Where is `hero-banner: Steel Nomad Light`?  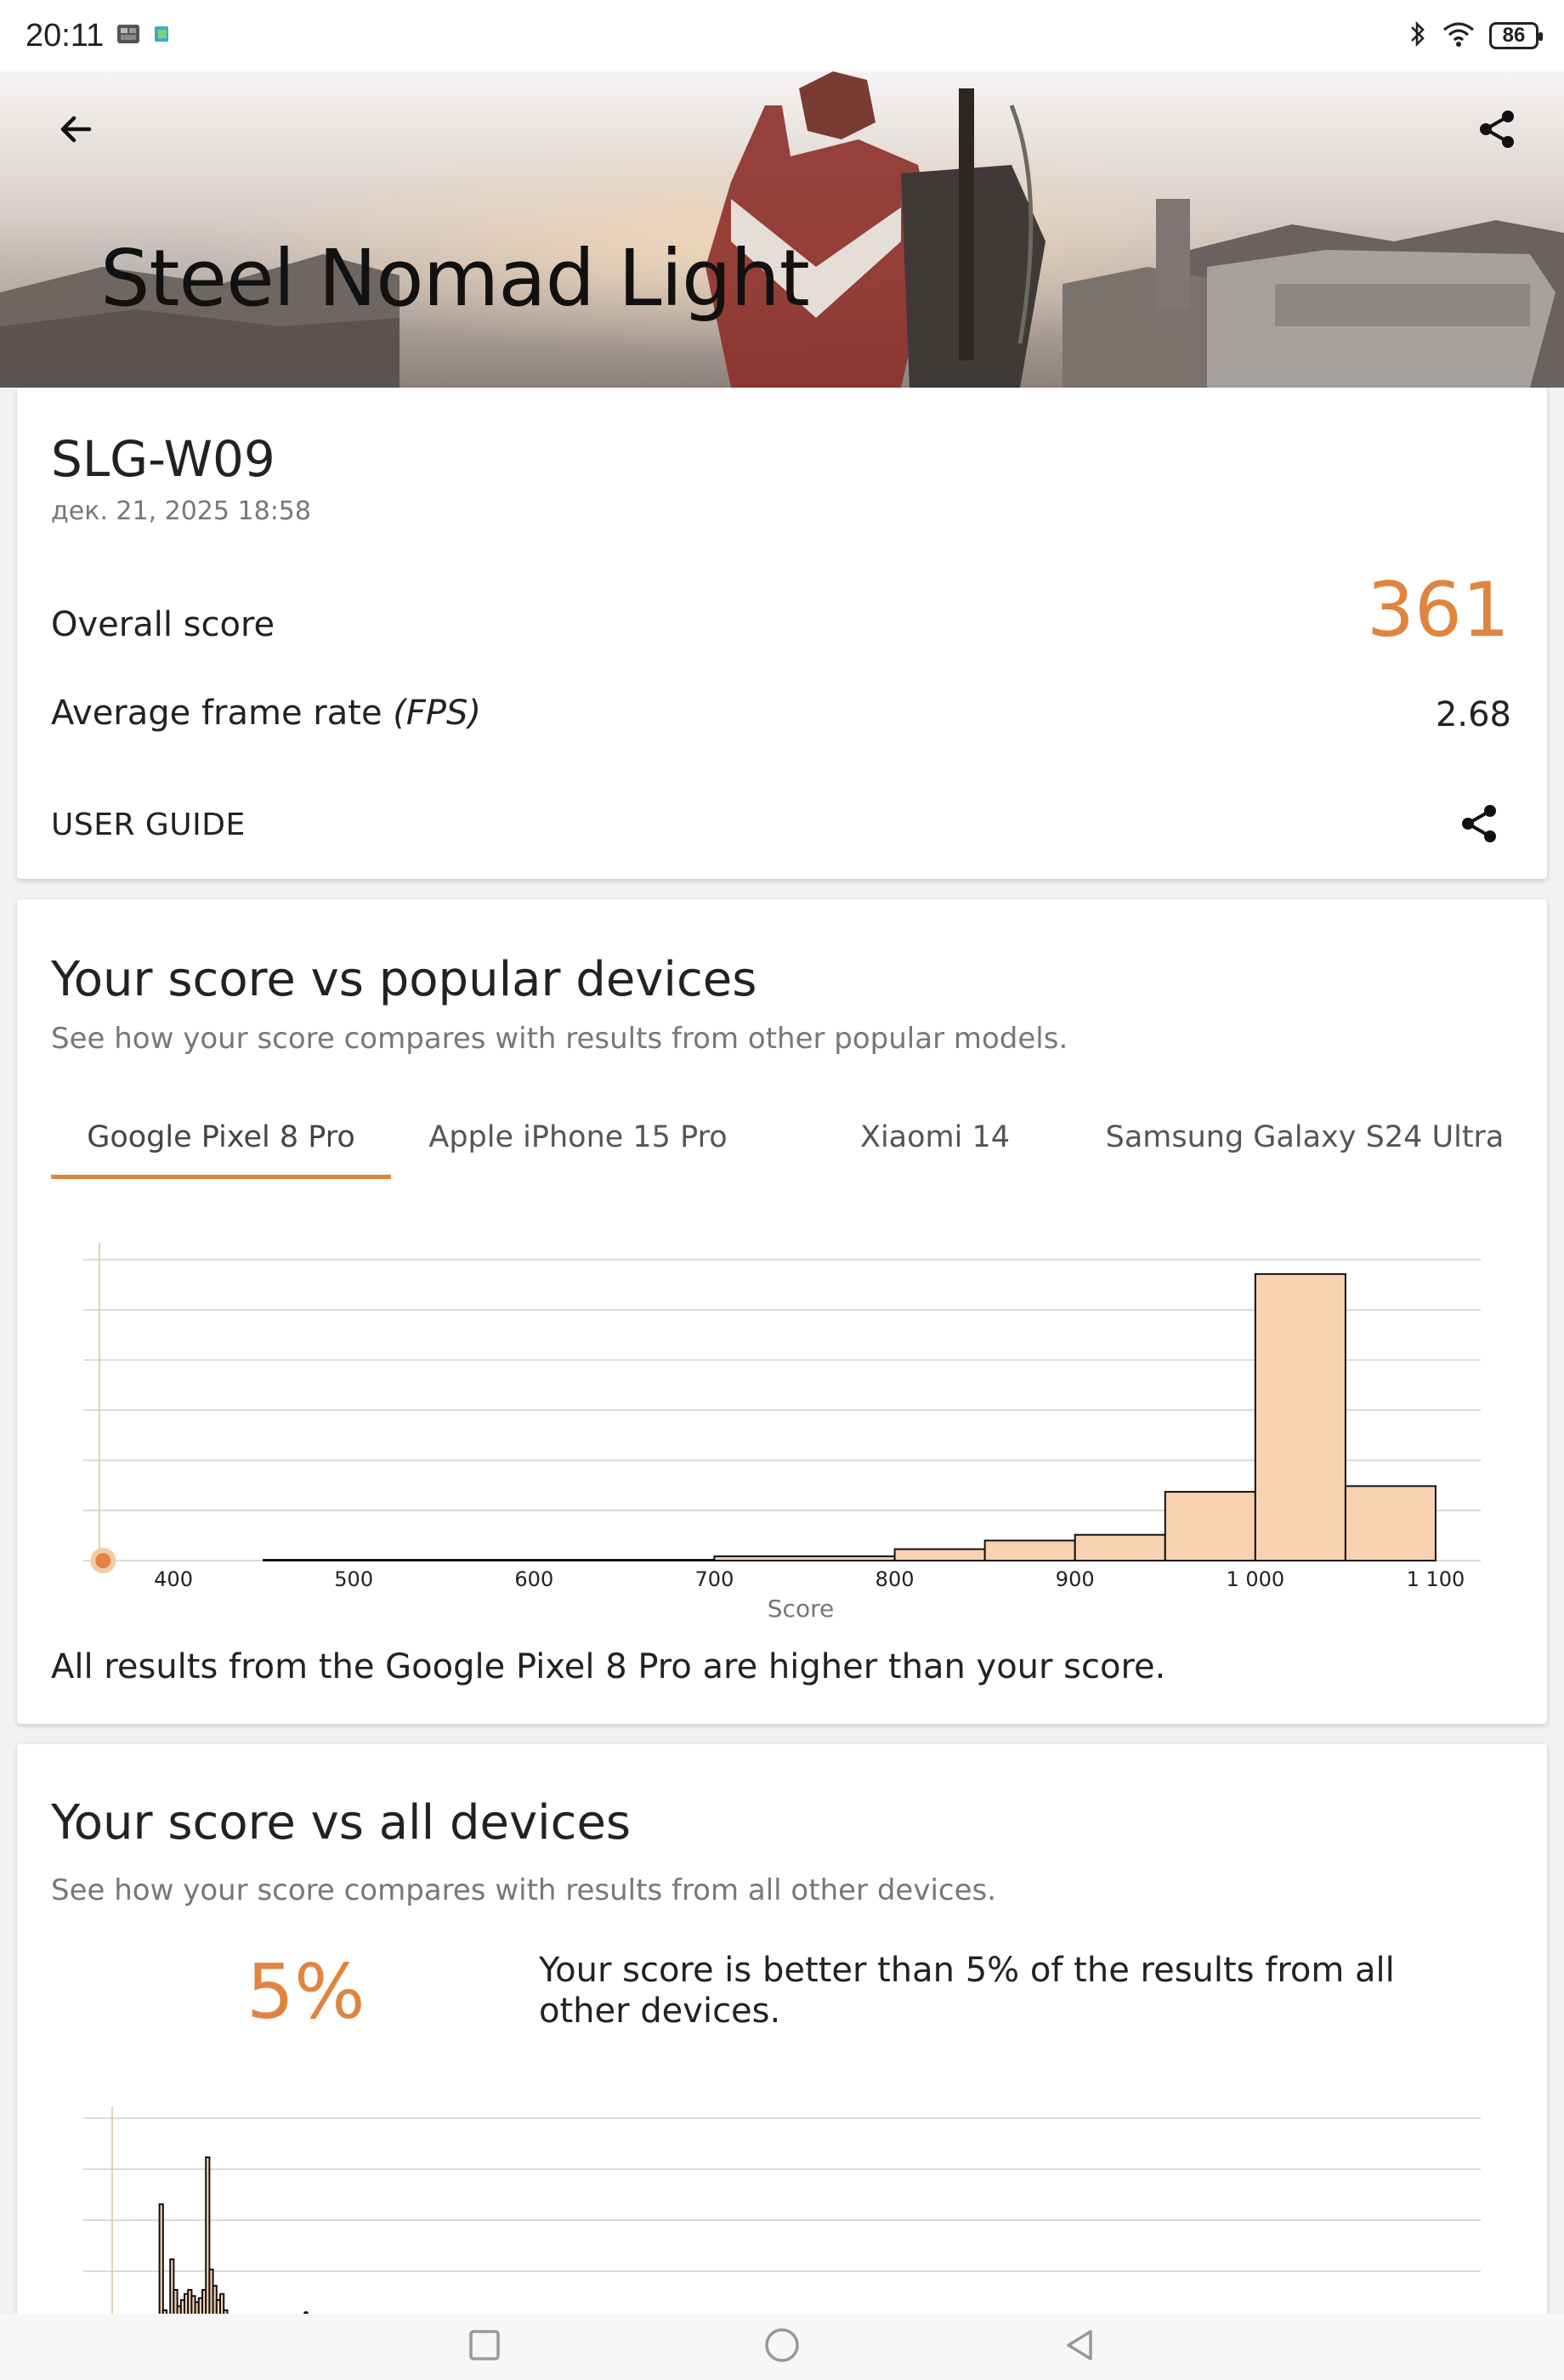
hero-banner: Steel Nomad Light is located at coordinates (782, 229).